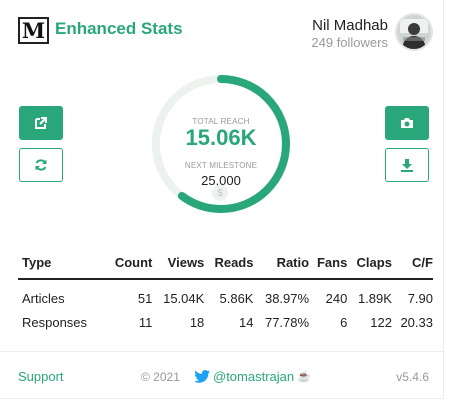  What do you see at coordinates (225, 322) in the screenshot?
I see `table-row: Responses 11 18 14 77.78% 6 122 20.33` at bounding box center [225, 322].